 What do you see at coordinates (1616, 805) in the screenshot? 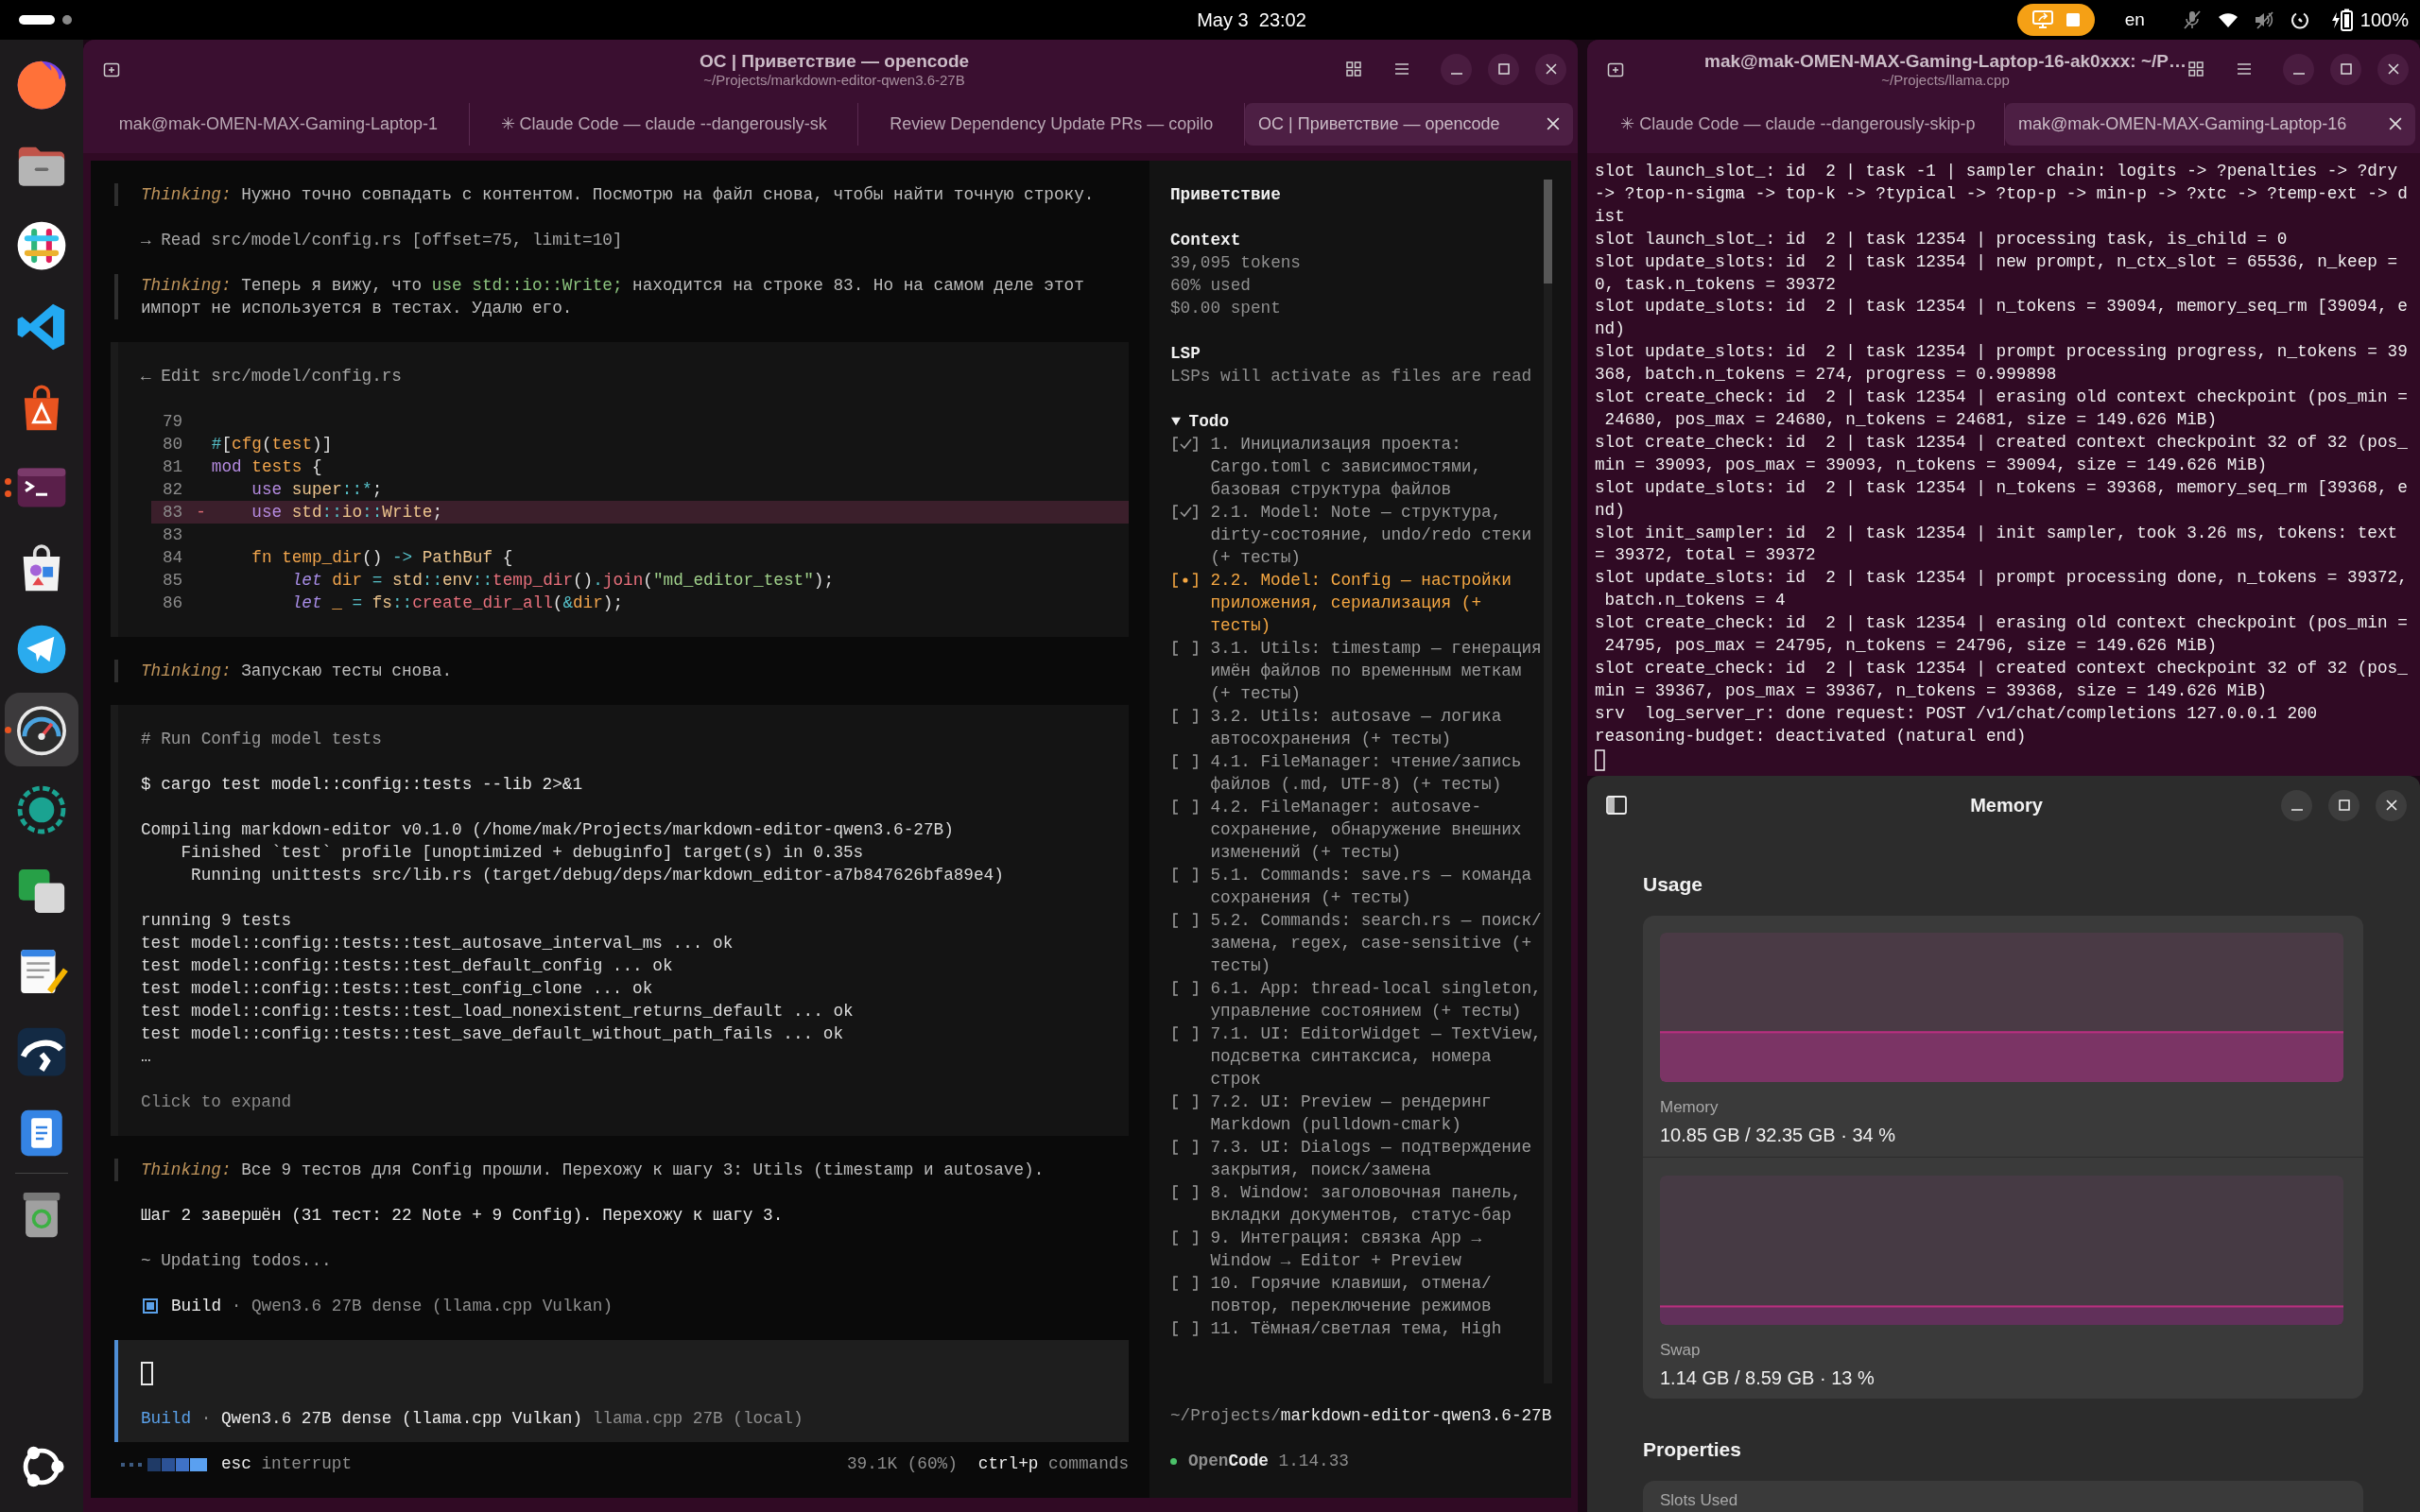
I see `sidebar-toggle-icon` at bounding box center [1616, 805].